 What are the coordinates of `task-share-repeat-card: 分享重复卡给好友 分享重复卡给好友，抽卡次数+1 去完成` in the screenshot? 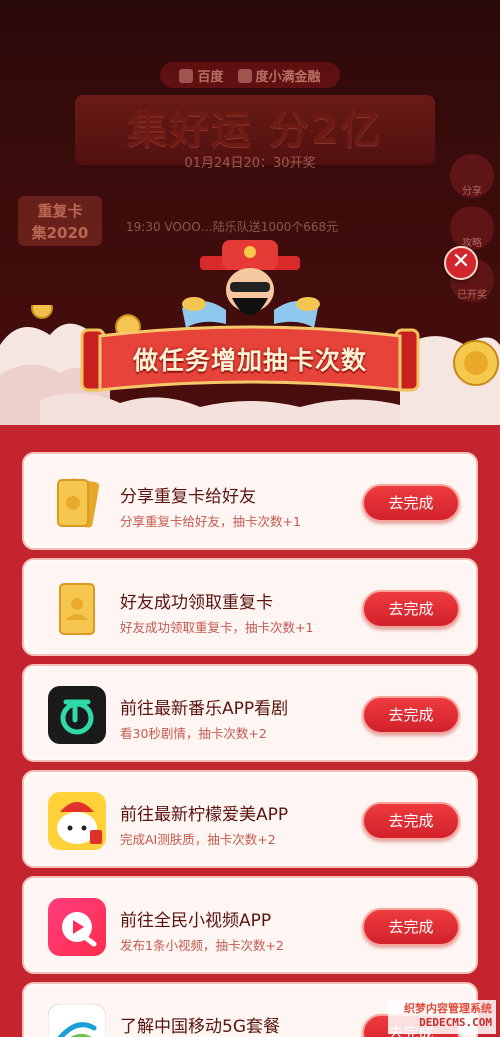 It's located at (250, 501).